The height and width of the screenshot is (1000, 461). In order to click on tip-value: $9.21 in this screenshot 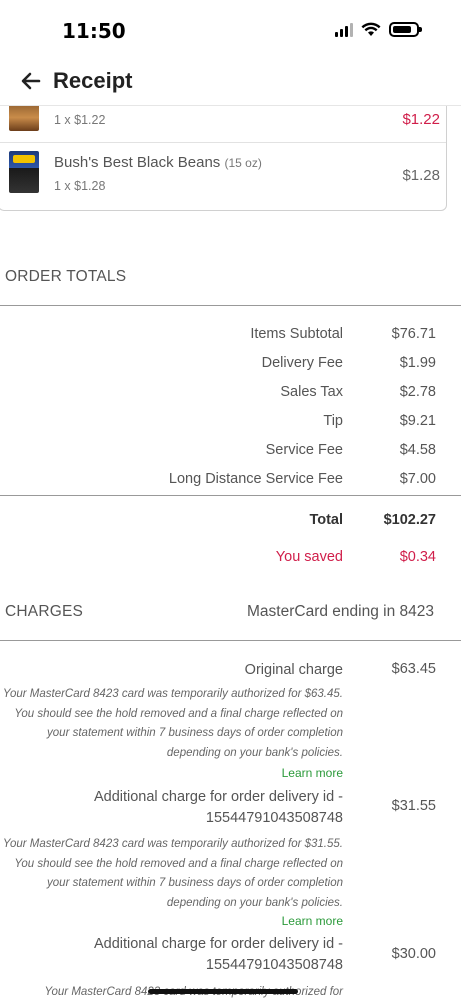, I will do `click(417, 421)`.